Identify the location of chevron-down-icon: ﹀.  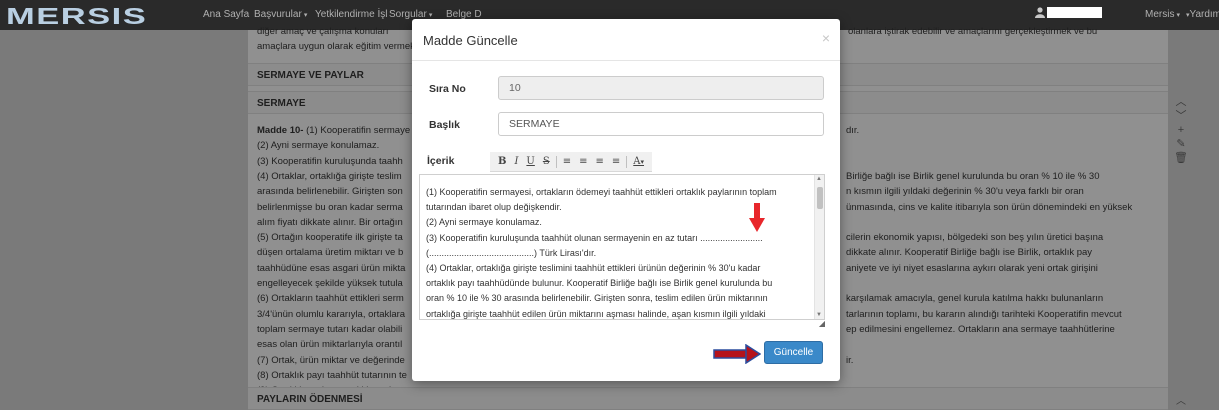
(1181, 116).